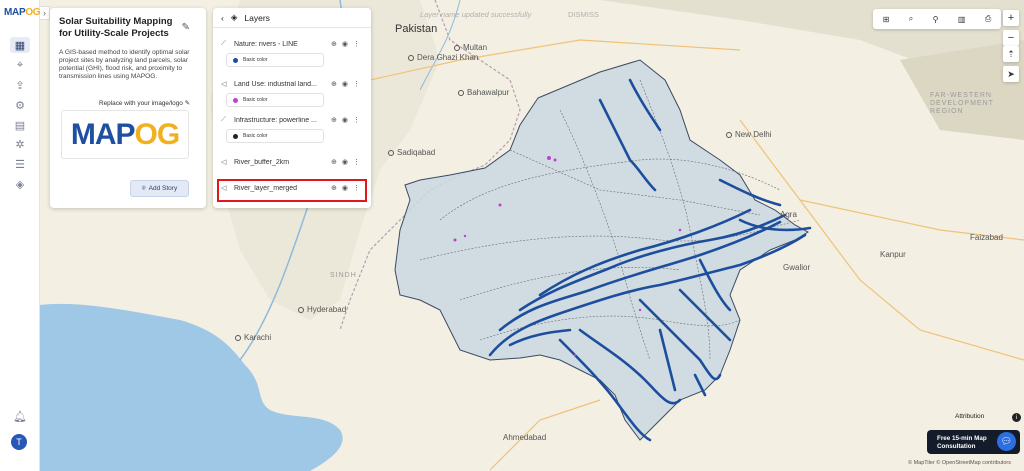  What do you see at coordinates (583, 14) in the screenshot?
I see `toast-dismiss-button: DISMISS` at bounding box center [583, 14].